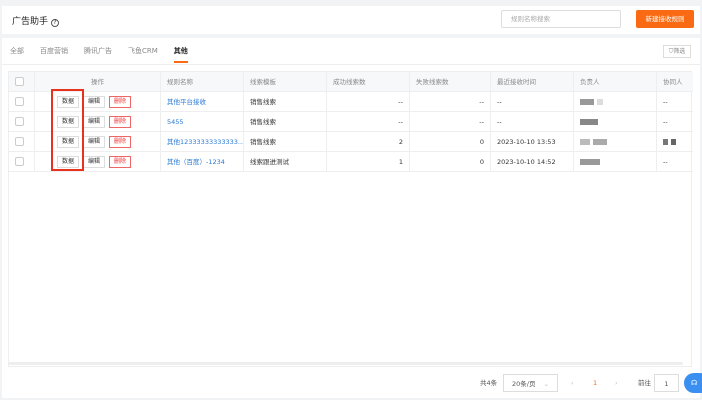  What do you see at coordinates (143, 53) in the screenshot?
I see `tab-feiyu: 飞鱼CRM` at bounding box center [143, 53].